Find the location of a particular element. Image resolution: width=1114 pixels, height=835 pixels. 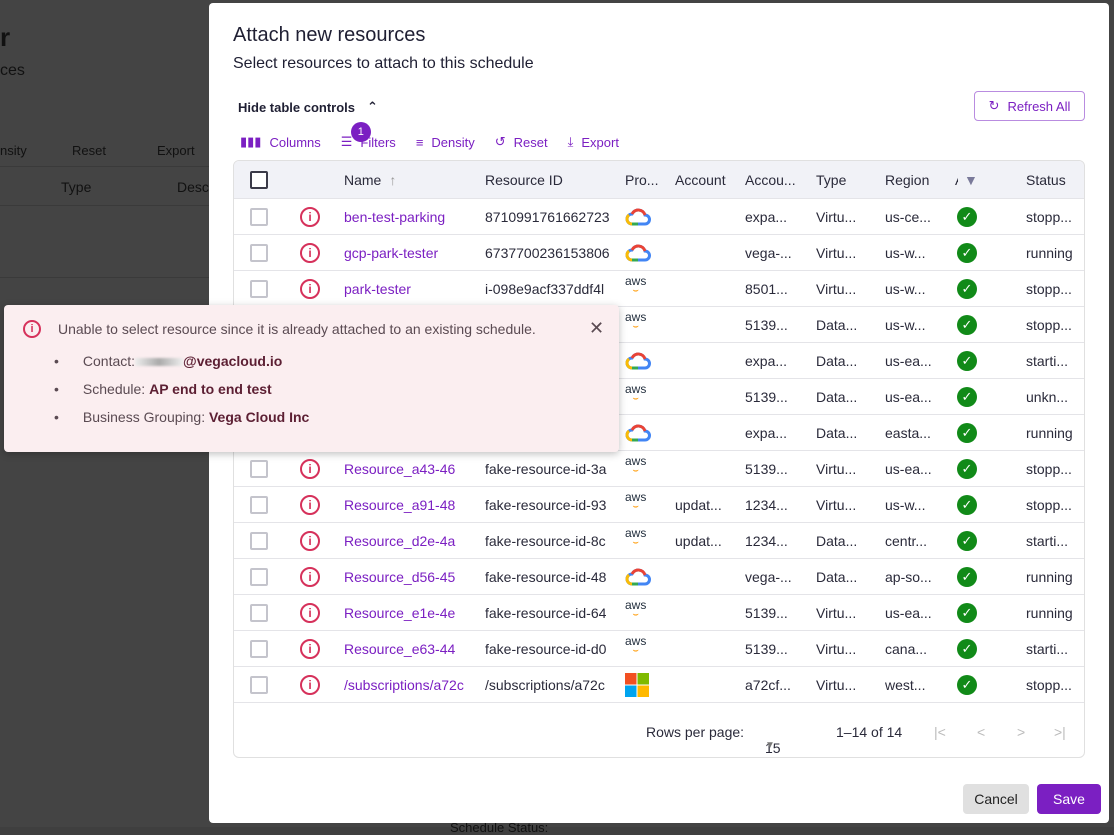

resource-name-link: /subscriptions/a72c is located at coordinates (410, 684).